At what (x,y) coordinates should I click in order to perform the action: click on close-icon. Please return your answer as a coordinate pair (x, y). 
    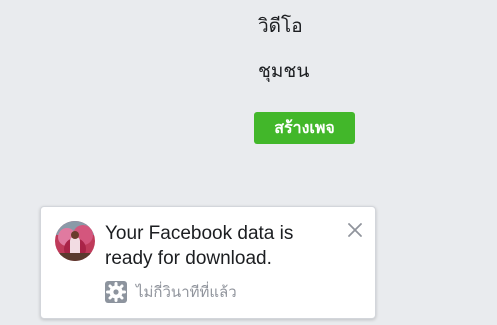
    Looking at the image, I should click on (355, 230).